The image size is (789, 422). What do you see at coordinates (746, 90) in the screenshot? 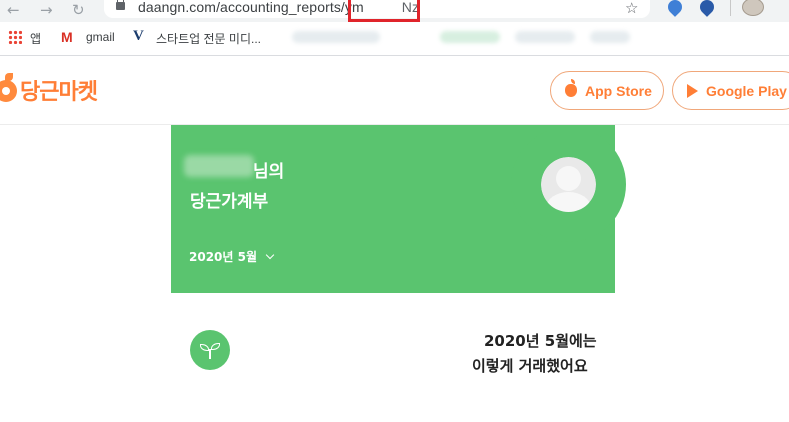
I see `google-play-label: Google Play` at bounding box center [746, 90].